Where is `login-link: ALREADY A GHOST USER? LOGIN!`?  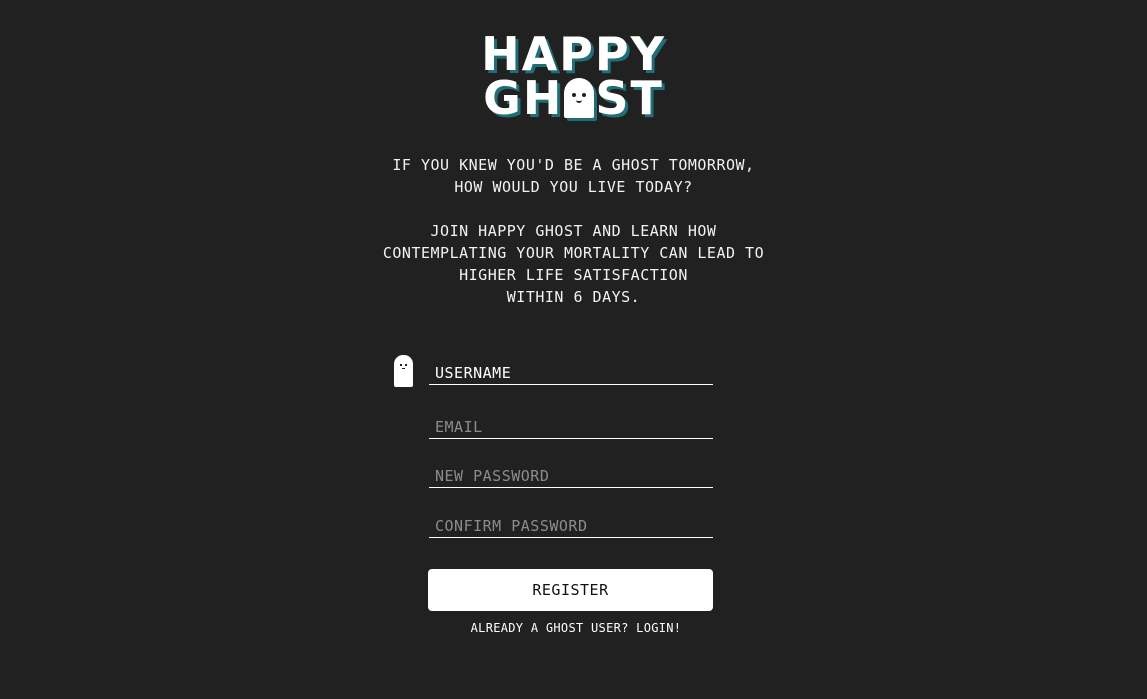 login-link: ALREADY A GHOST USER? LOGIN! is located at coordinates (576, 628).